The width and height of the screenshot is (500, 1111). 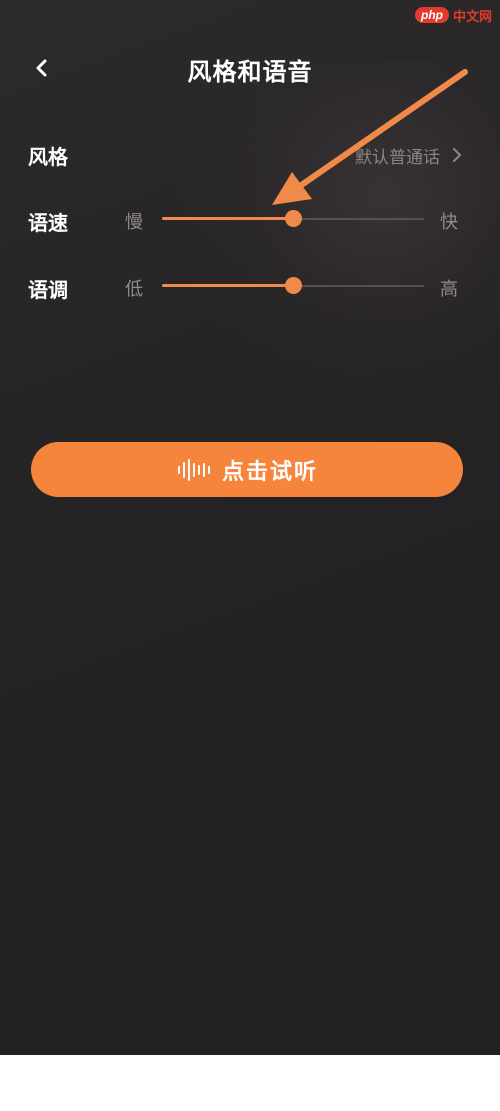 I want to click on speed-label: 语速, so click(x=48, y=223).